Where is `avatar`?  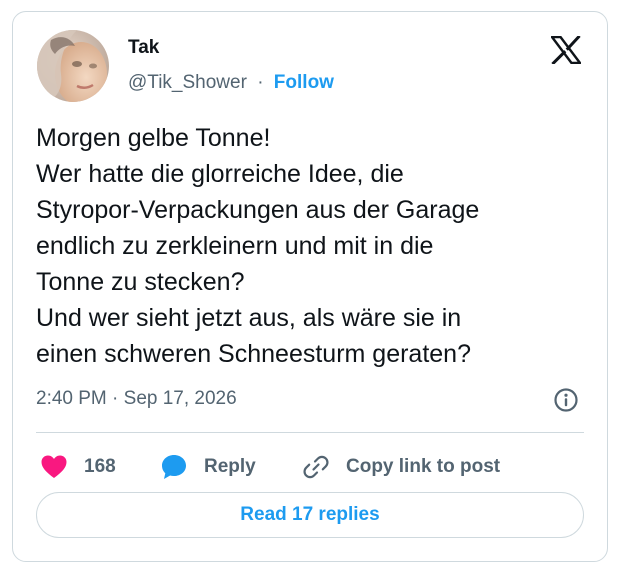
avatar is located at coordinates (73, 66).